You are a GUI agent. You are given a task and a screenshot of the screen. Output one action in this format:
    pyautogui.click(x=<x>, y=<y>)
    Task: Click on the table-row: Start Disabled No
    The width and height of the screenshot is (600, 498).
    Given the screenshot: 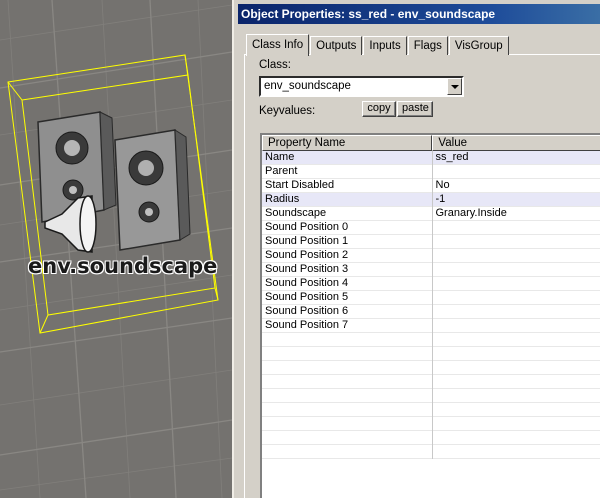 What is the action you would take?
    pyautogui.click(x=431, y=186)
    